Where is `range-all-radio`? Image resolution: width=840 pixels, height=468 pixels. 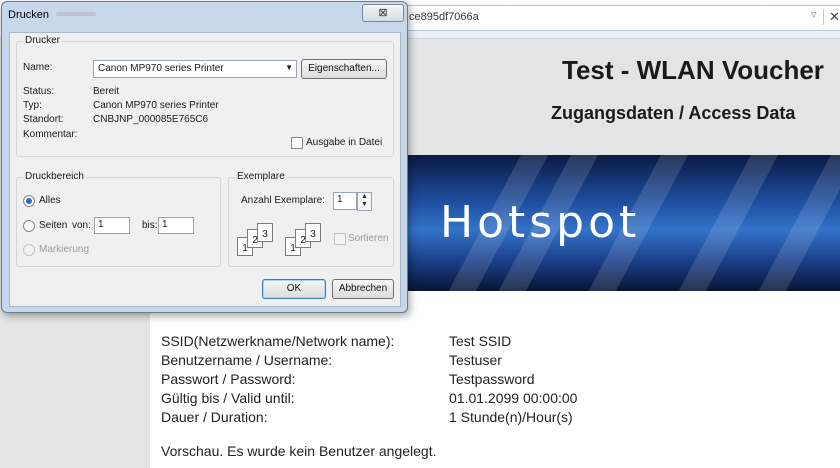 range-all-radio is located at coordinates (29, 201).